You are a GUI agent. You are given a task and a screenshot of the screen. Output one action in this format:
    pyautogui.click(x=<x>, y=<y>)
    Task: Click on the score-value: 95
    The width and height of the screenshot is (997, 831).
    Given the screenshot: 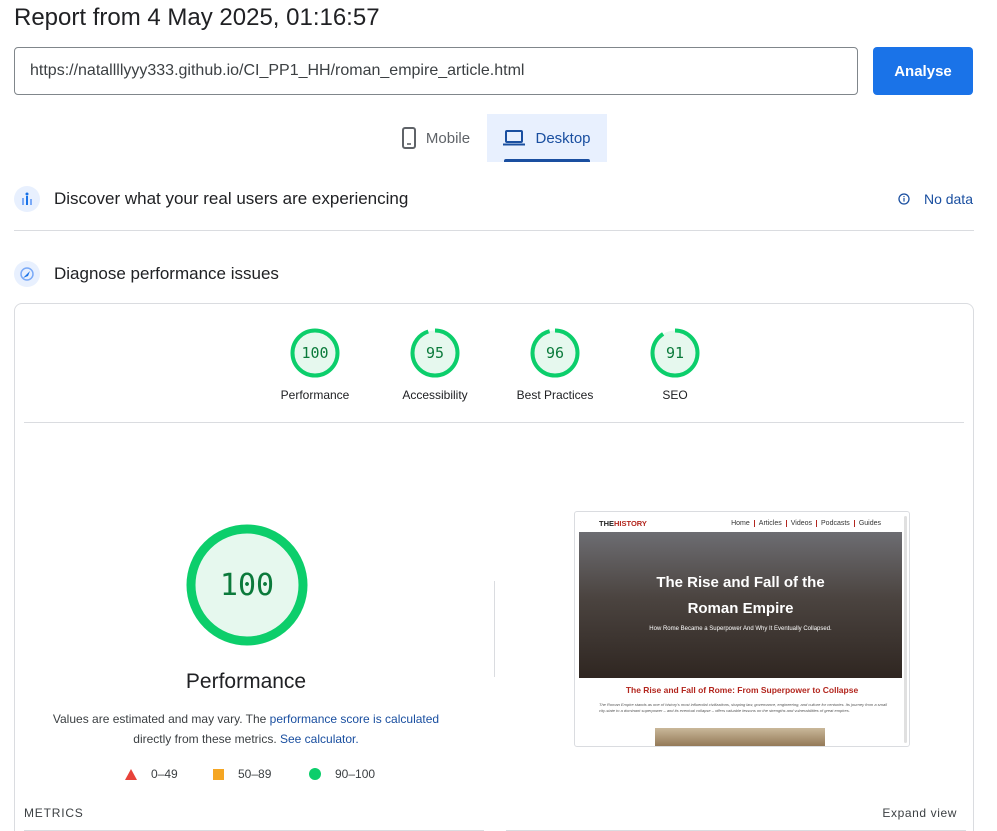 What is the action you would take?
    pyautogui.click(x=435, y=353)
    